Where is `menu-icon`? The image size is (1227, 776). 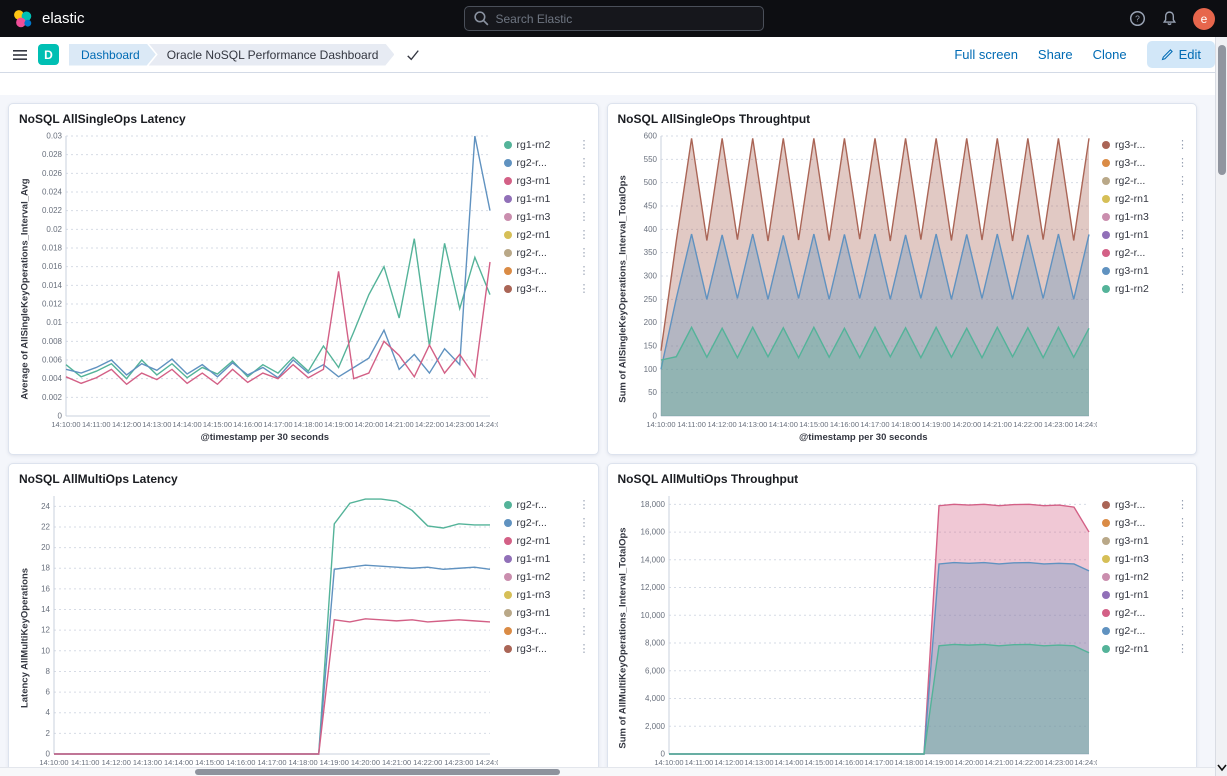
menu-icon is located at coordinates (20, 55).